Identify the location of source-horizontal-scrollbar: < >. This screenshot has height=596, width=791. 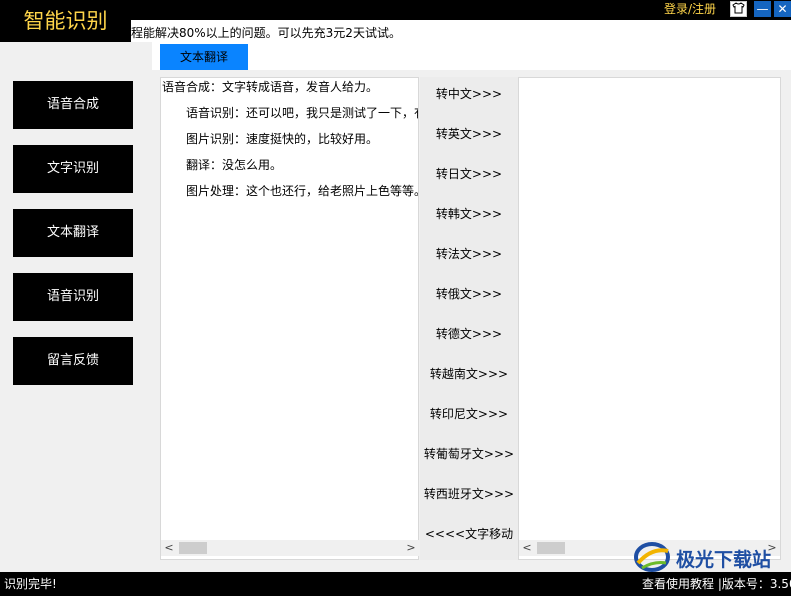
(290, 548).